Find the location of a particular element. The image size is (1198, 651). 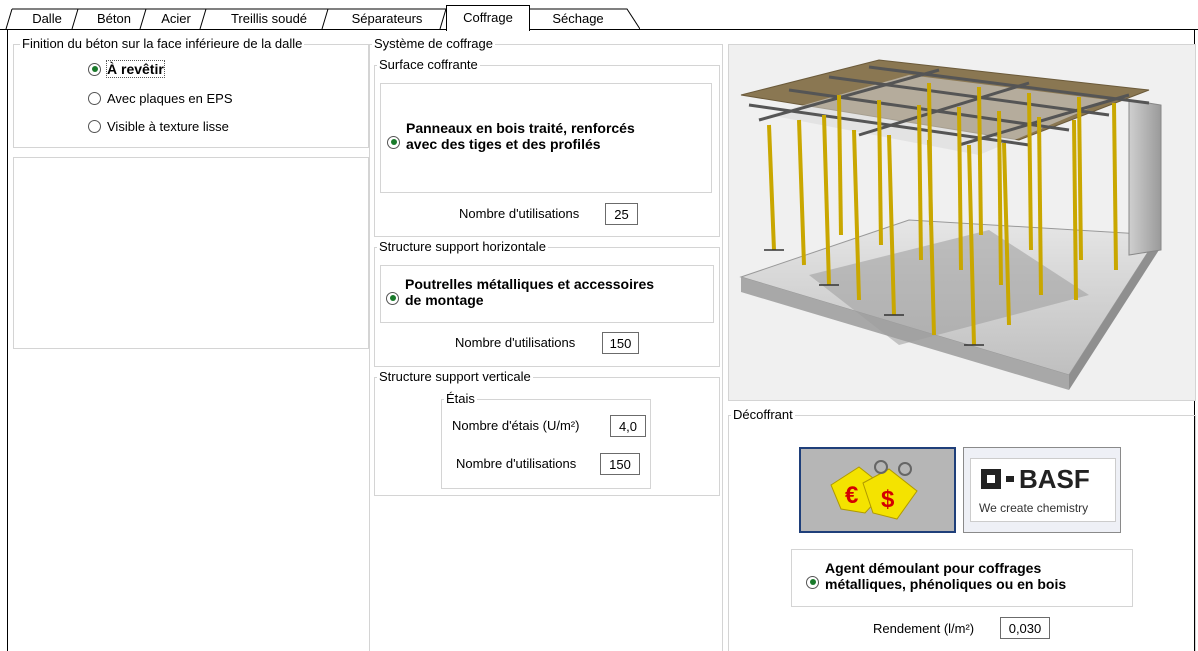

radio-label: Avec plaques en EPS is located at coordinates (170, 98).